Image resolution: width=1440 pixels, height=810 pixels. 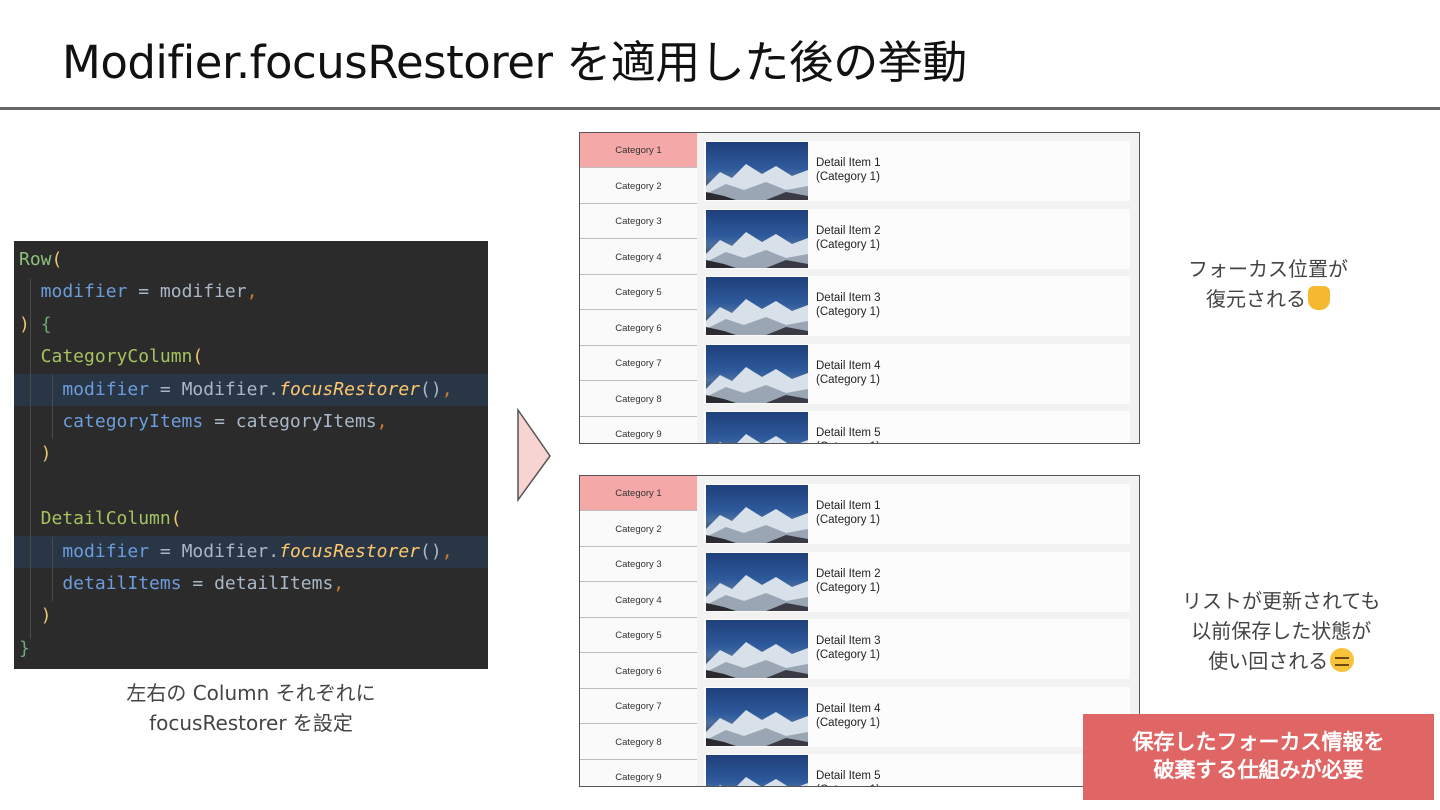 I want to click on code-line: modifier = Modifier.focusRestorer(),, so click(x=251, y=551).